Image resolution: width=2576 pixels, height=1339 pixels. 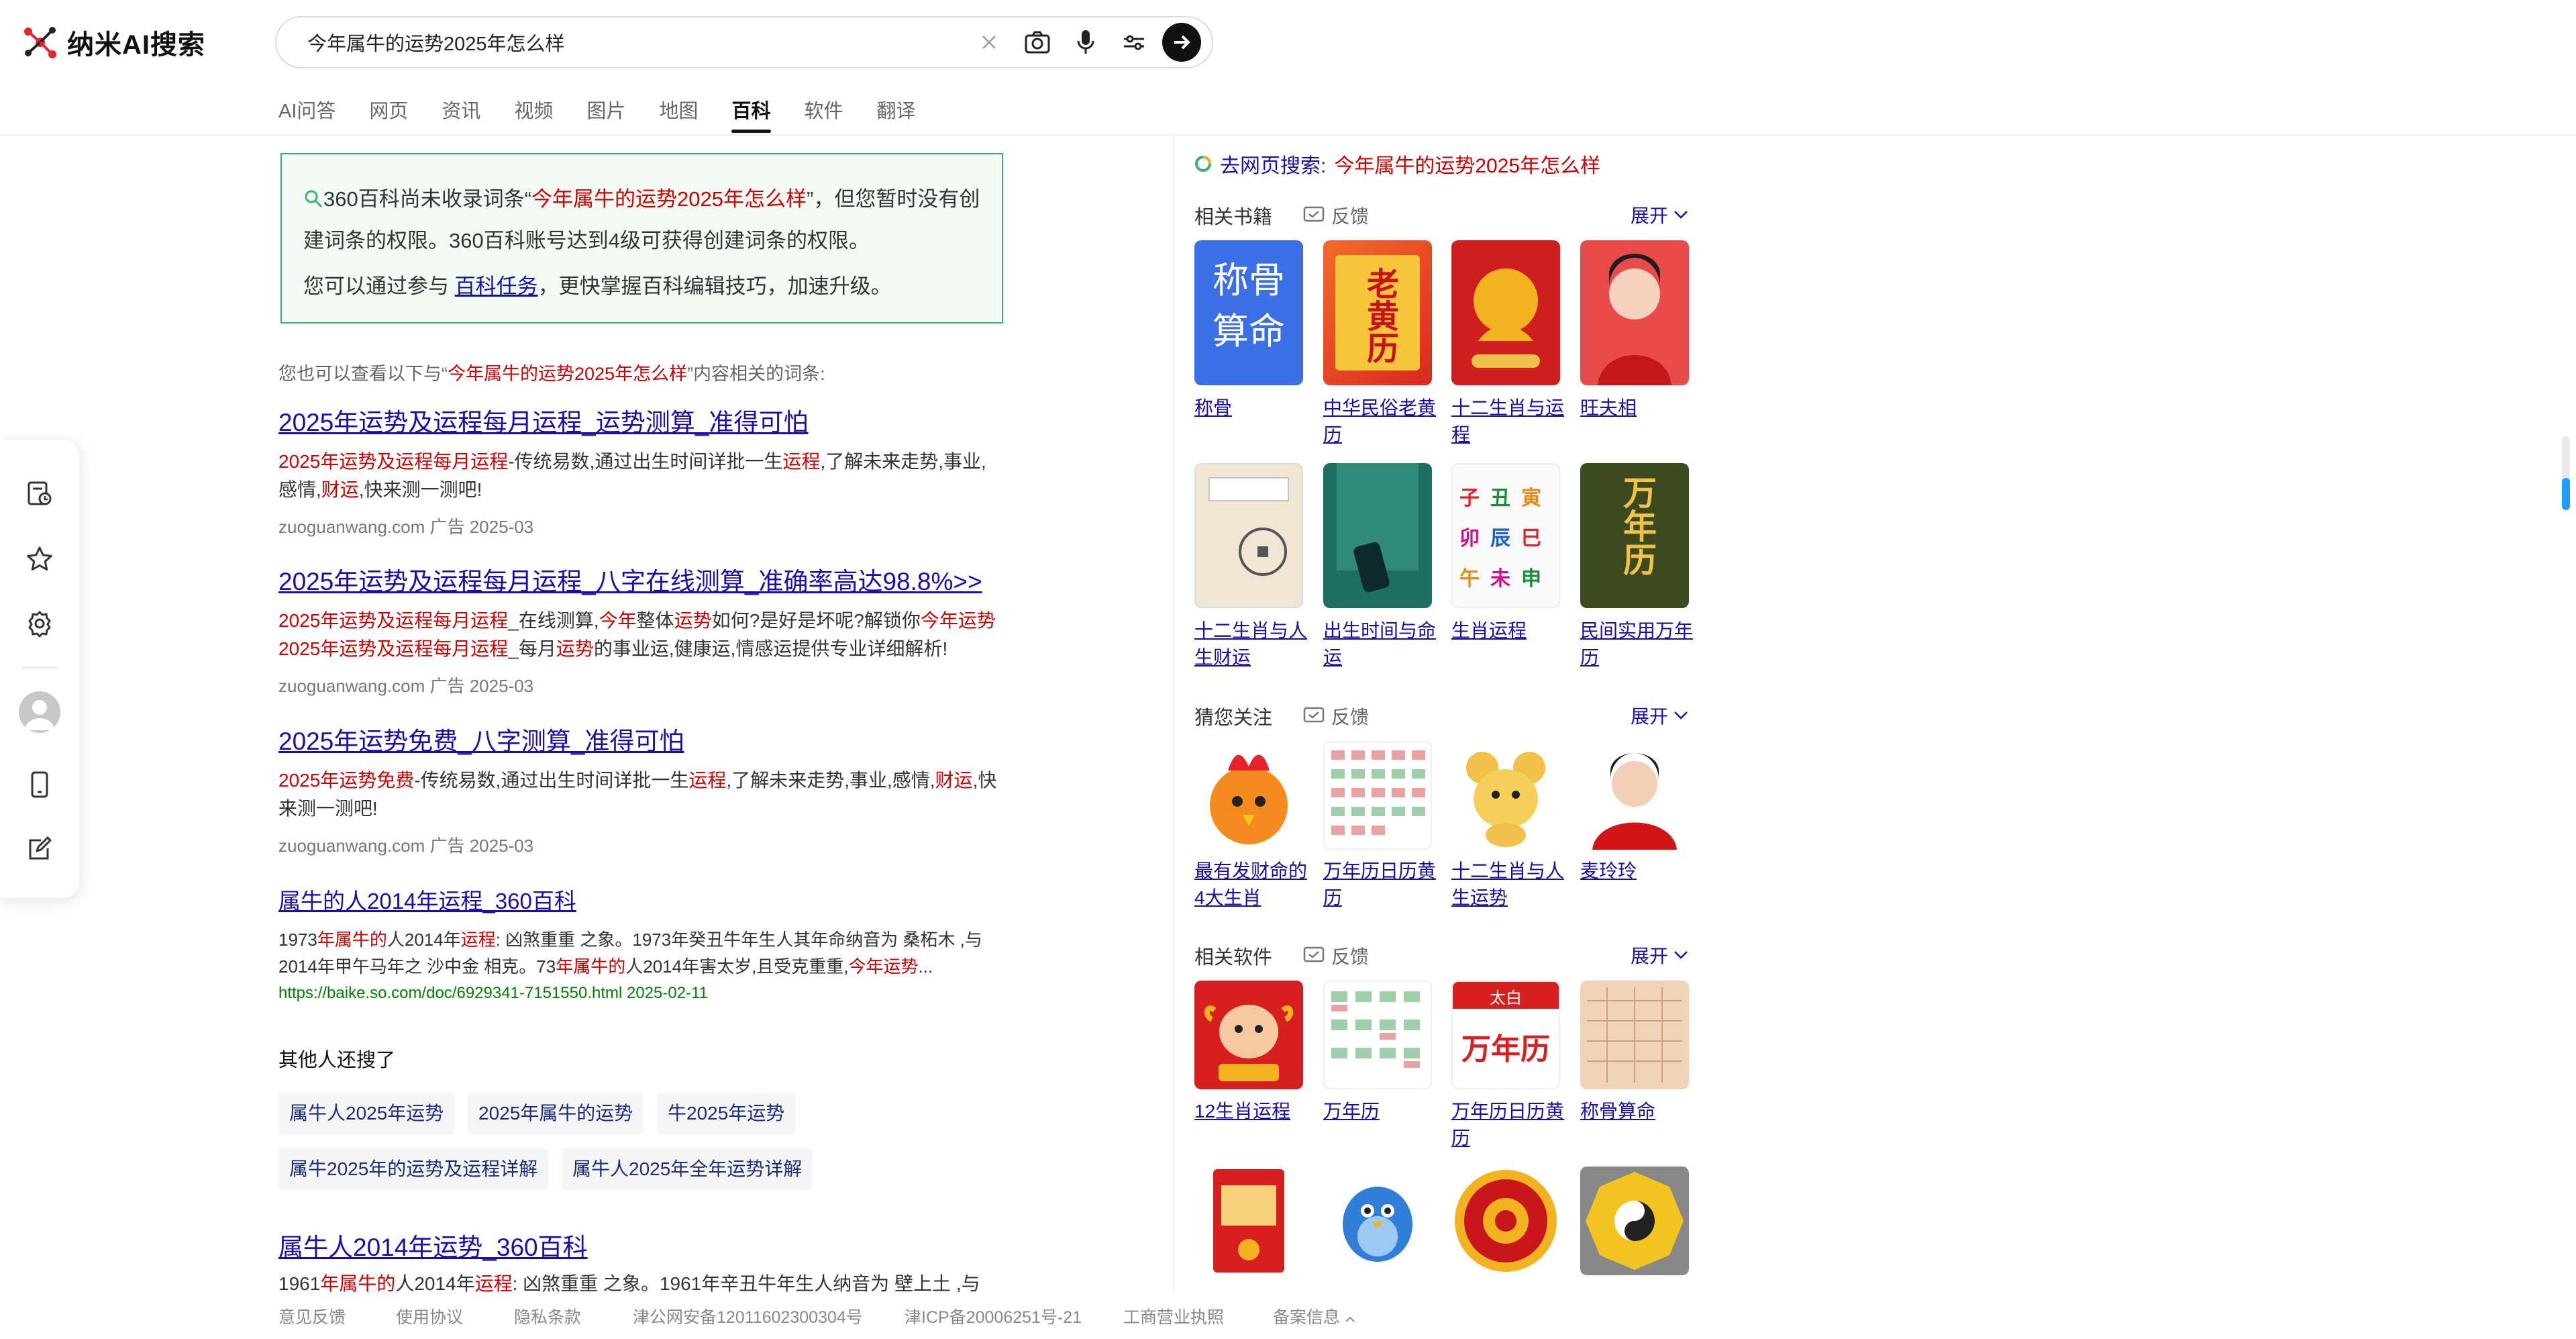 I want to click on tab-translate: 翻译, so click(x=896, y=114).